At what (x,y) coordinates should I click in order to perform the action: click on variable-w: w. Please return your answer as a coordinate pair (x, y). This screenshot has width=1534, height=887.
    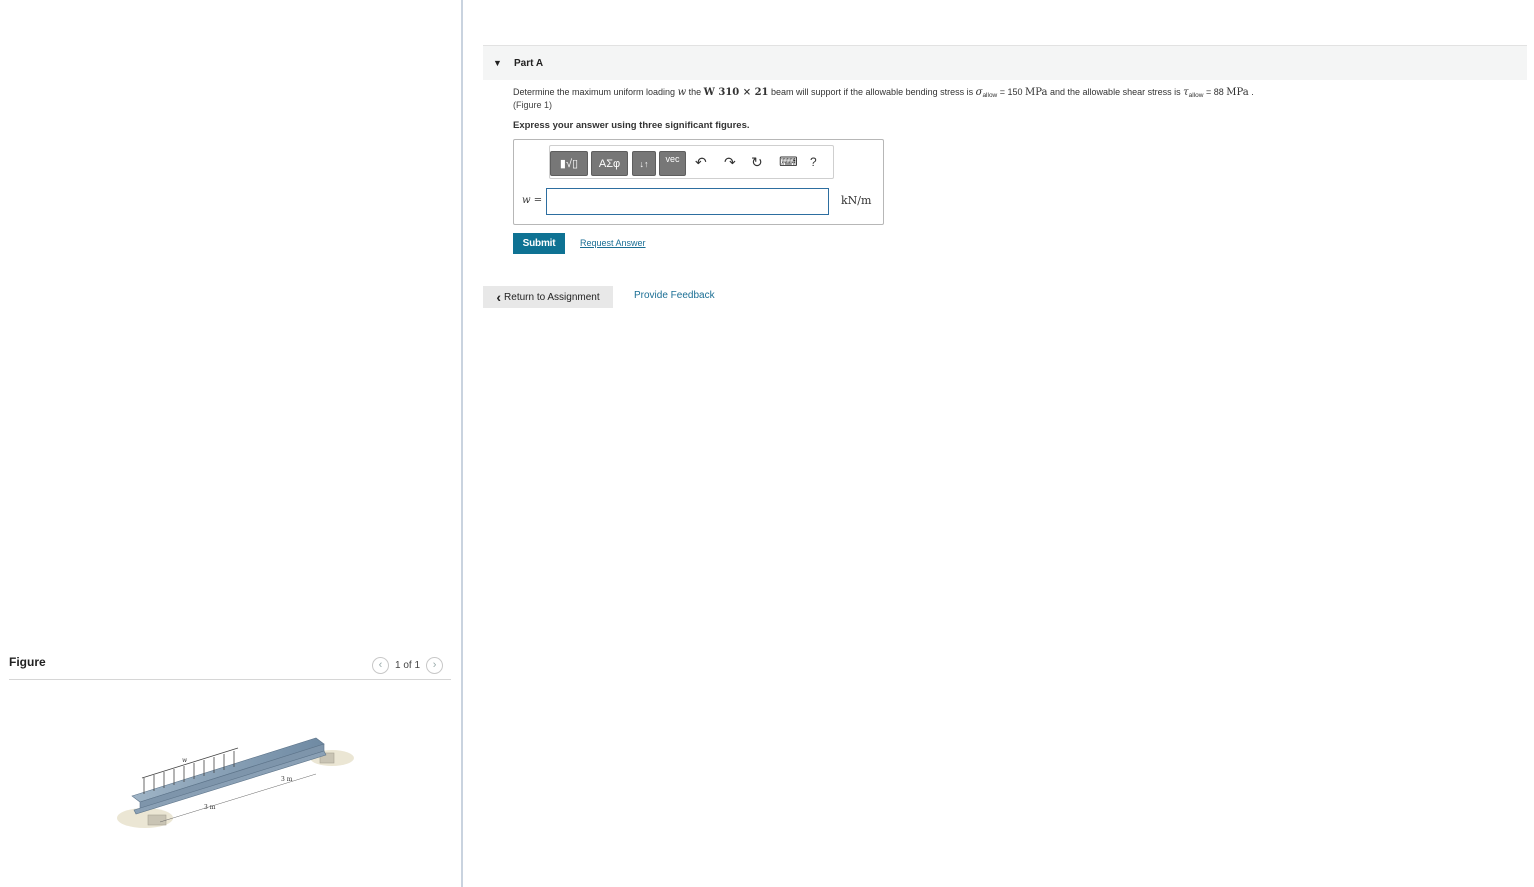
    Looking at the image, I should click on (682, 92).